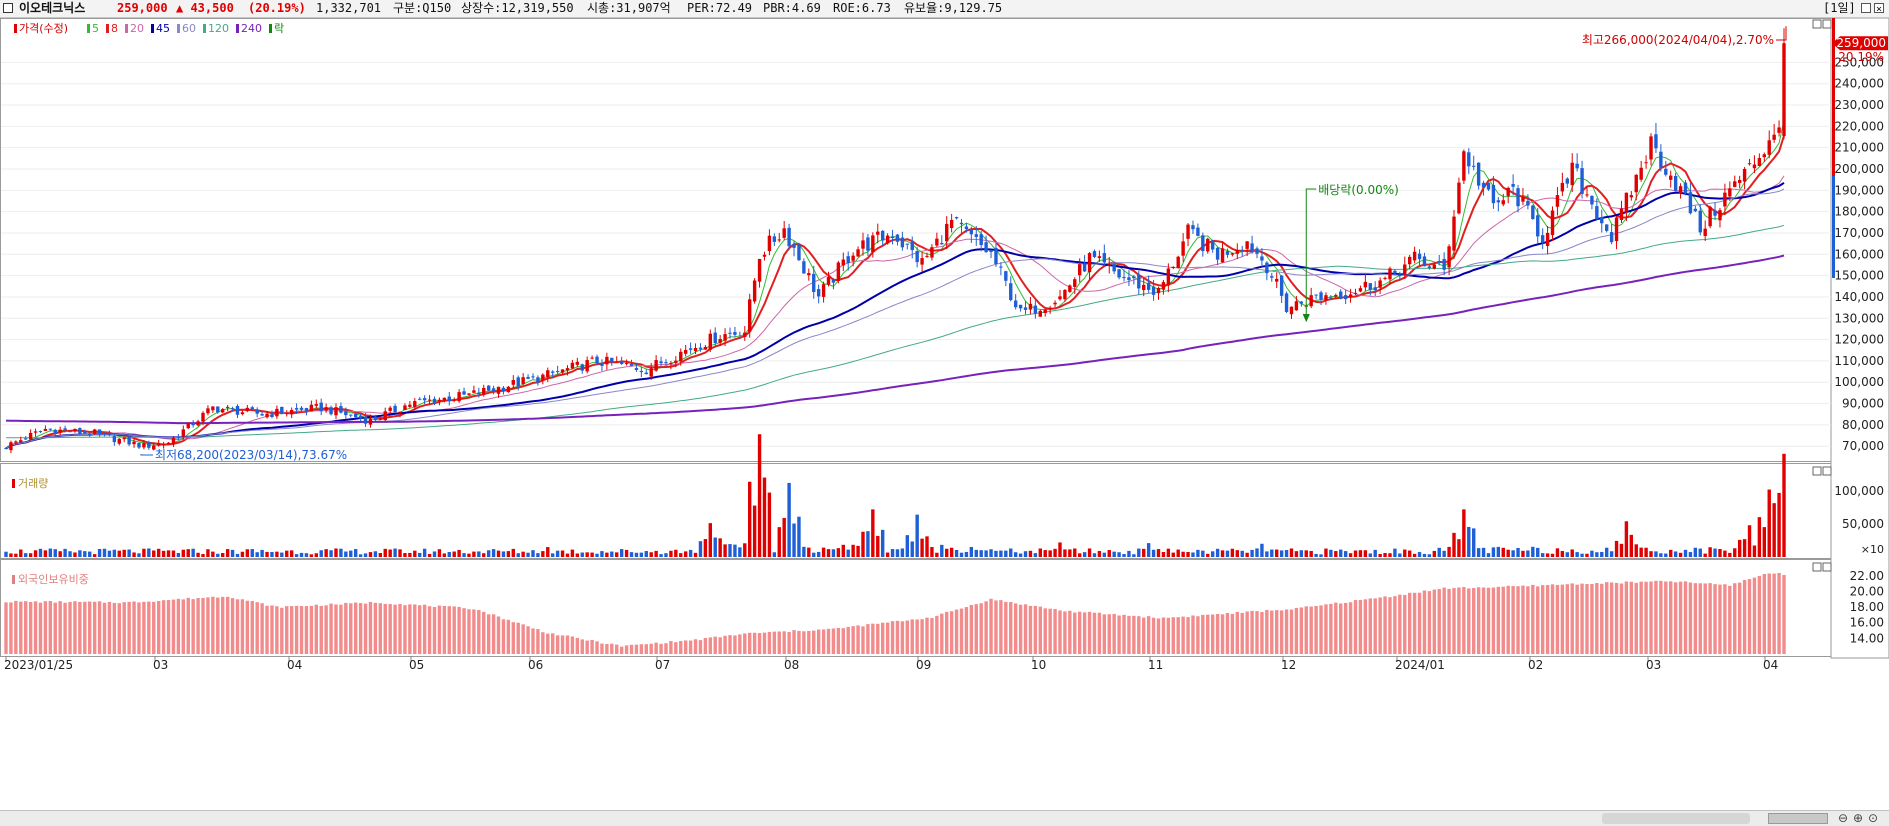 Image resolution: width=1889 pixels, height=826 pixels. What do you see at coordinates (1858, 818) in the screenshot?
I see `zoom-in-icon: ⊕` at bounding box center [1858, 818].